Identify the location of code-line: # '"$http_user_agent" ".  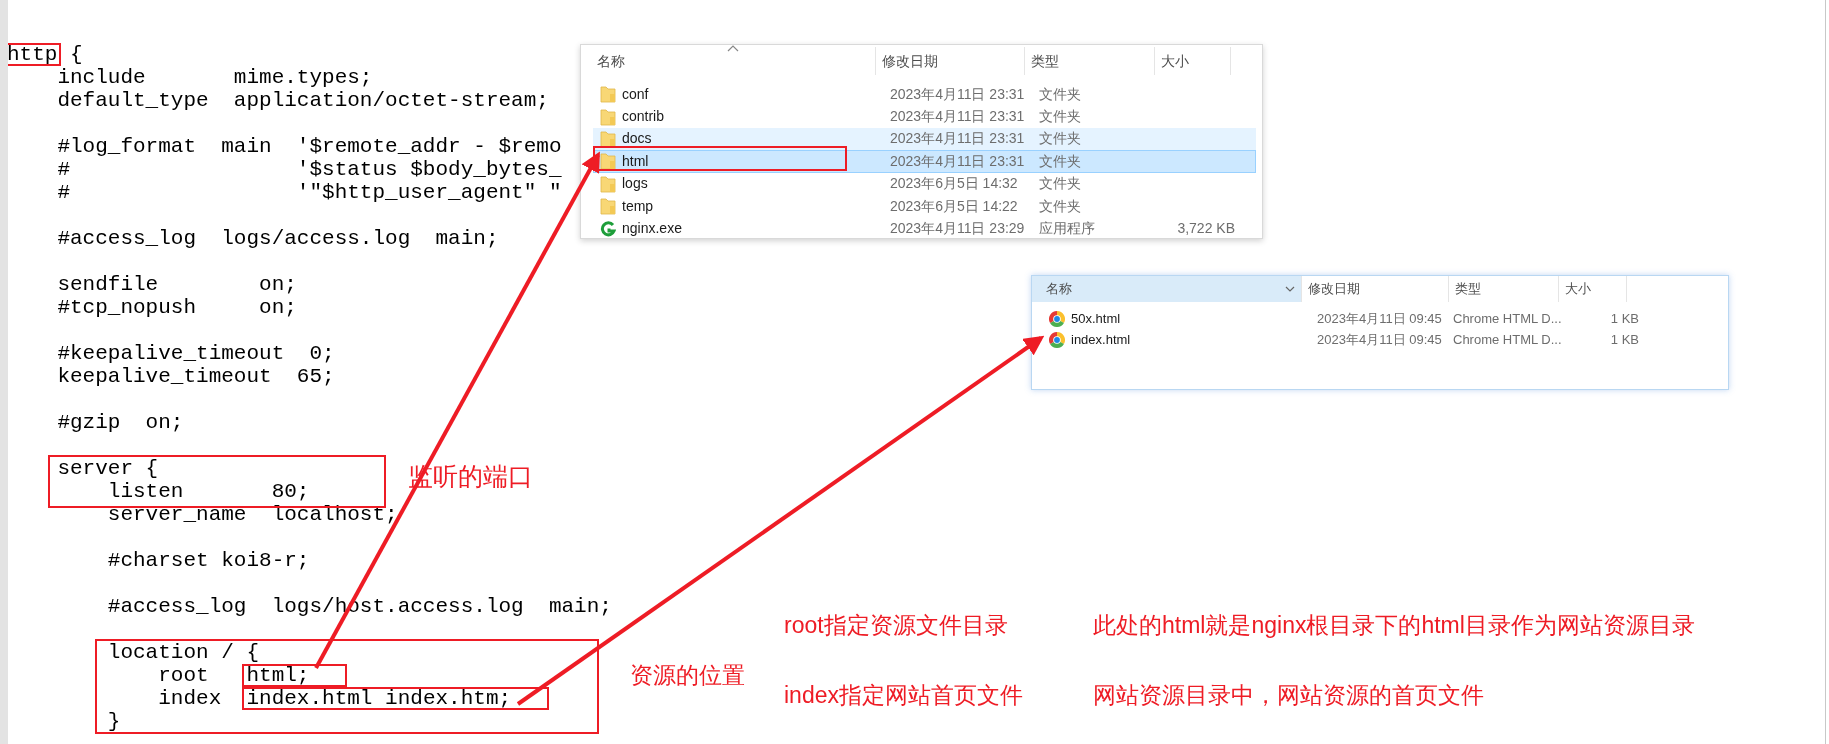
(309, 192).